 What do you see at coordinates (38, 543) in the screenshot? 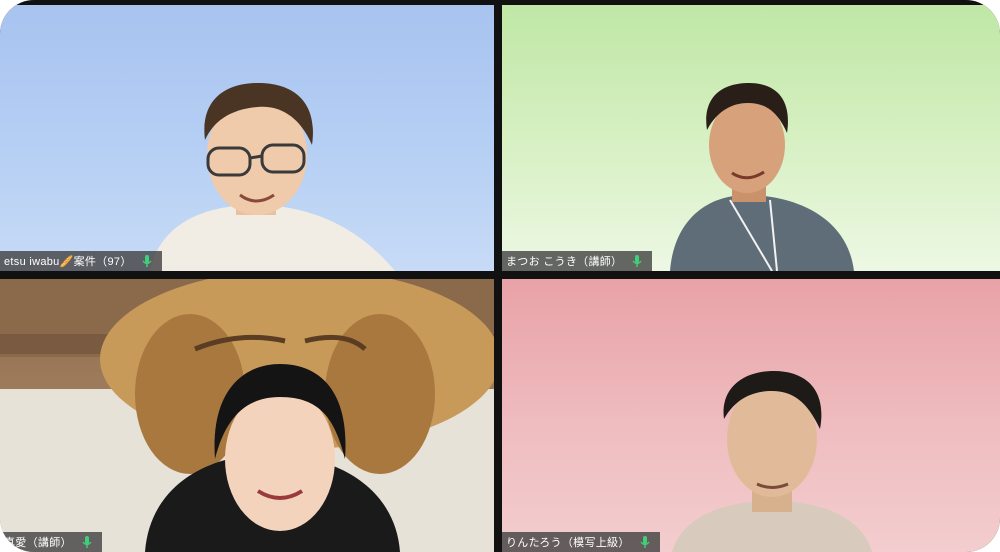
I see `participant-name: 真愛（講師）` at bounding box center [38, 543].